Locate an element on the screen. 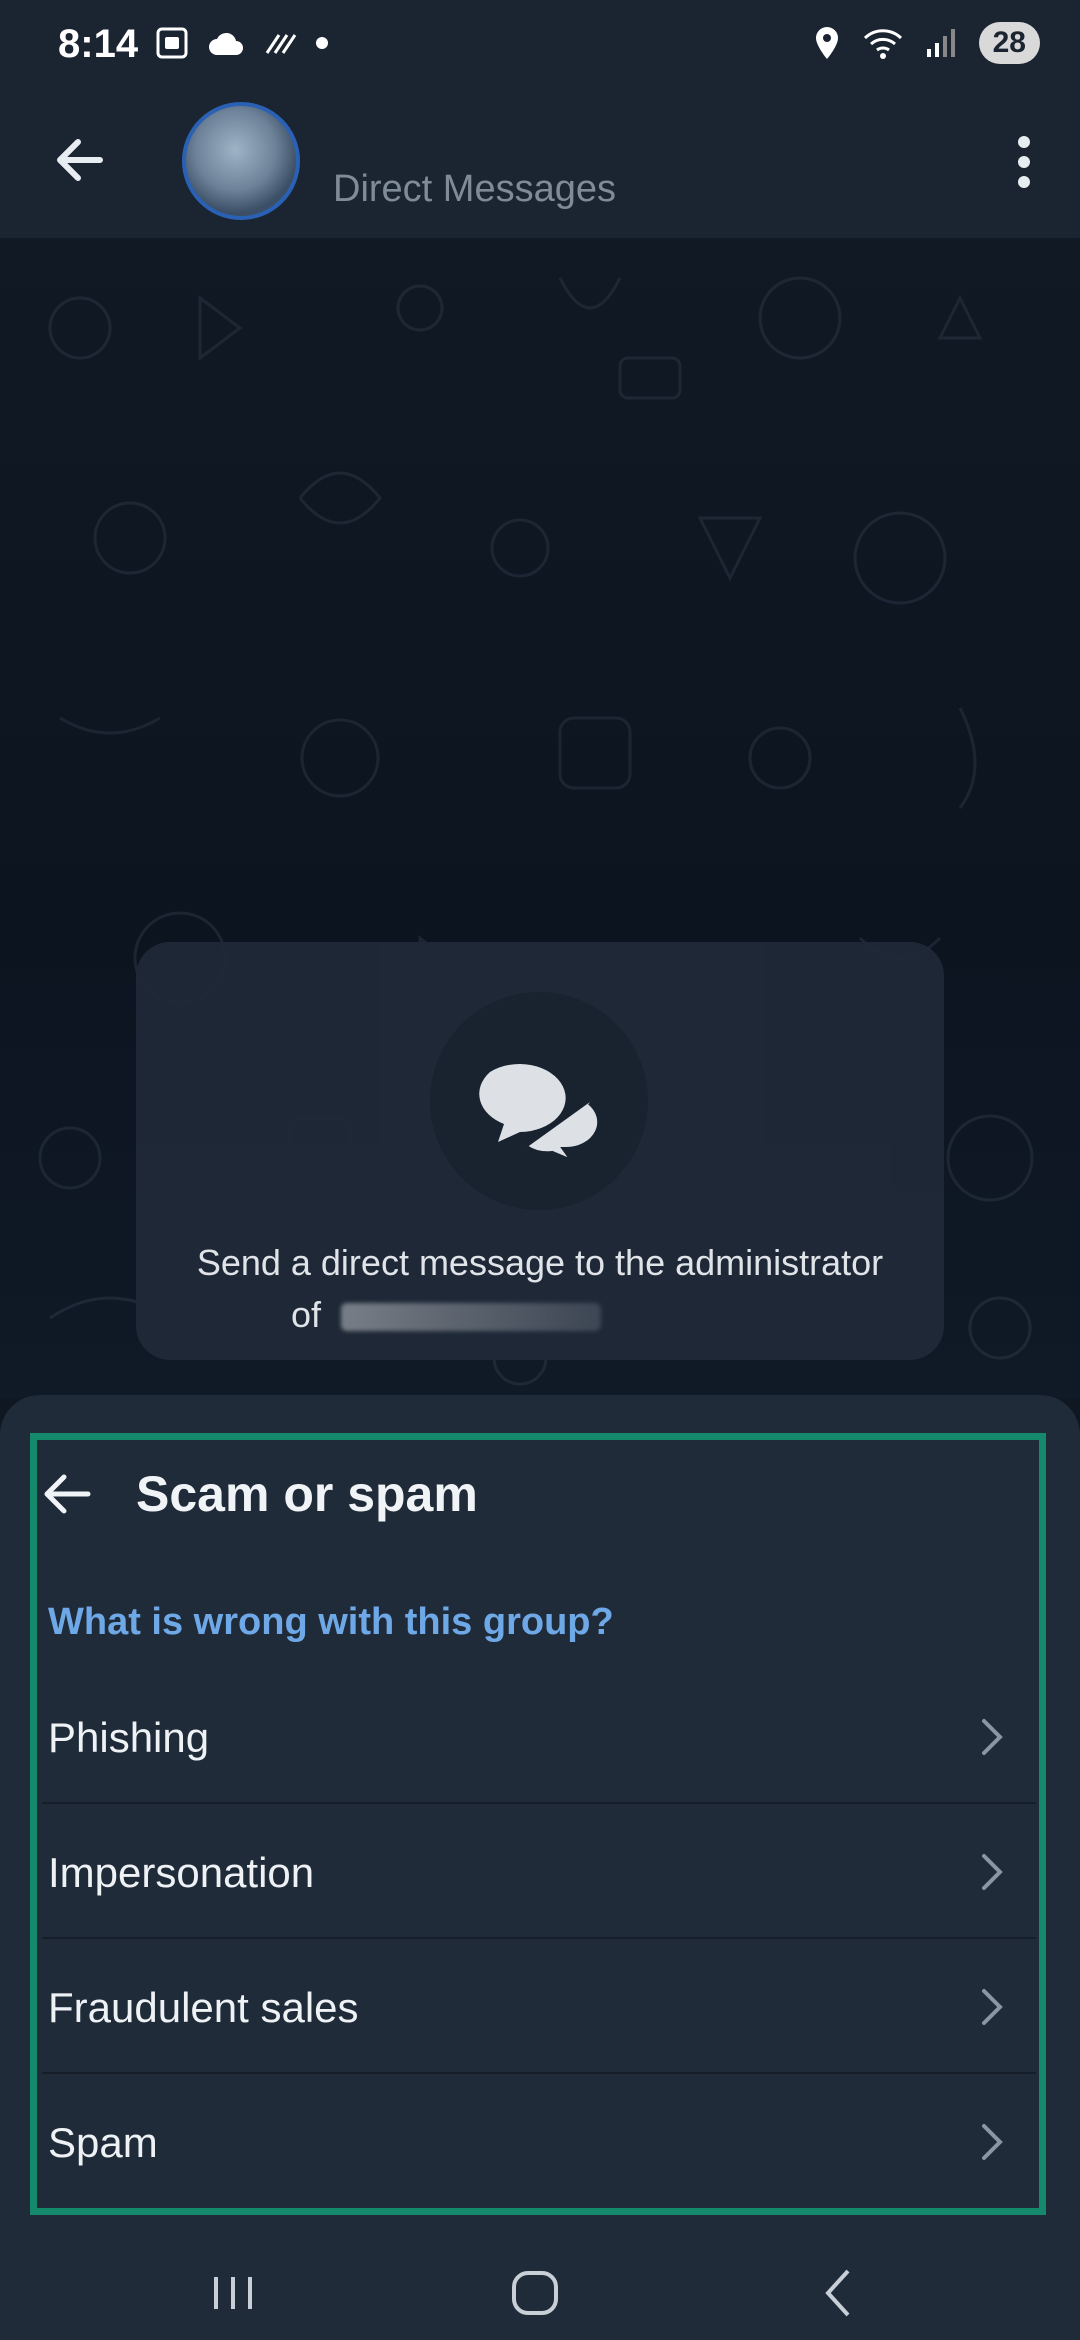 This screenshot has height=2340, width=1080. signal-icon is located at coordinates (940, 43).